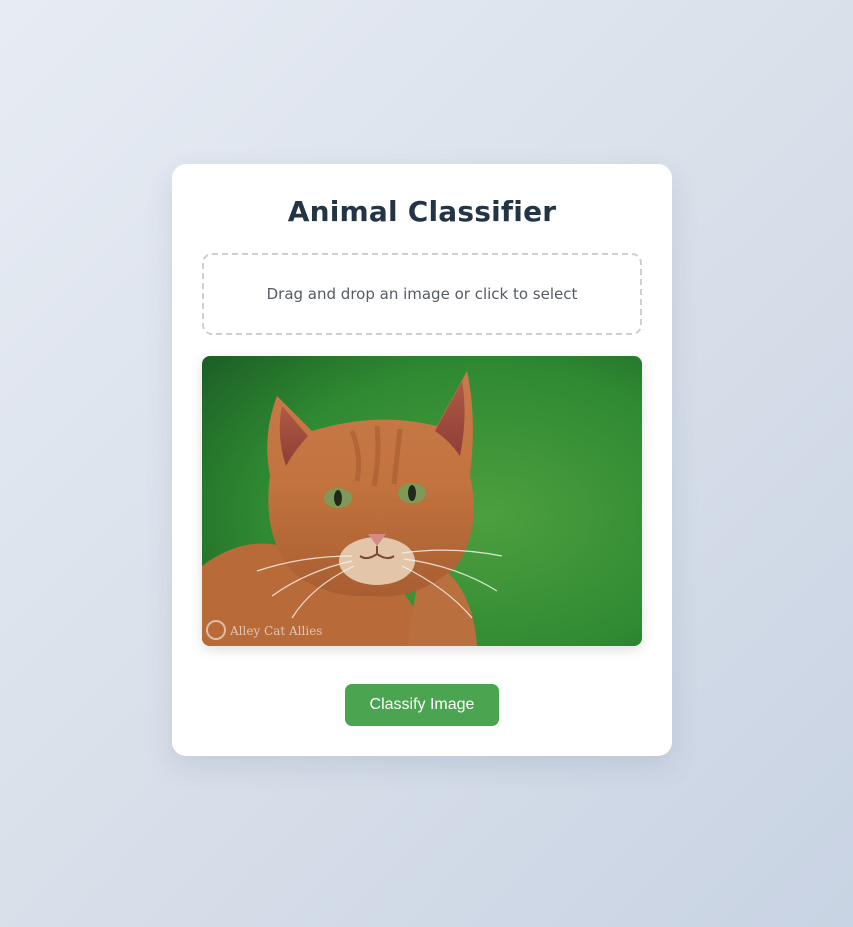  Describe the element at coordinates (422, 211) in the screenshot. I see `page-title: Animal Classifier` at that location.